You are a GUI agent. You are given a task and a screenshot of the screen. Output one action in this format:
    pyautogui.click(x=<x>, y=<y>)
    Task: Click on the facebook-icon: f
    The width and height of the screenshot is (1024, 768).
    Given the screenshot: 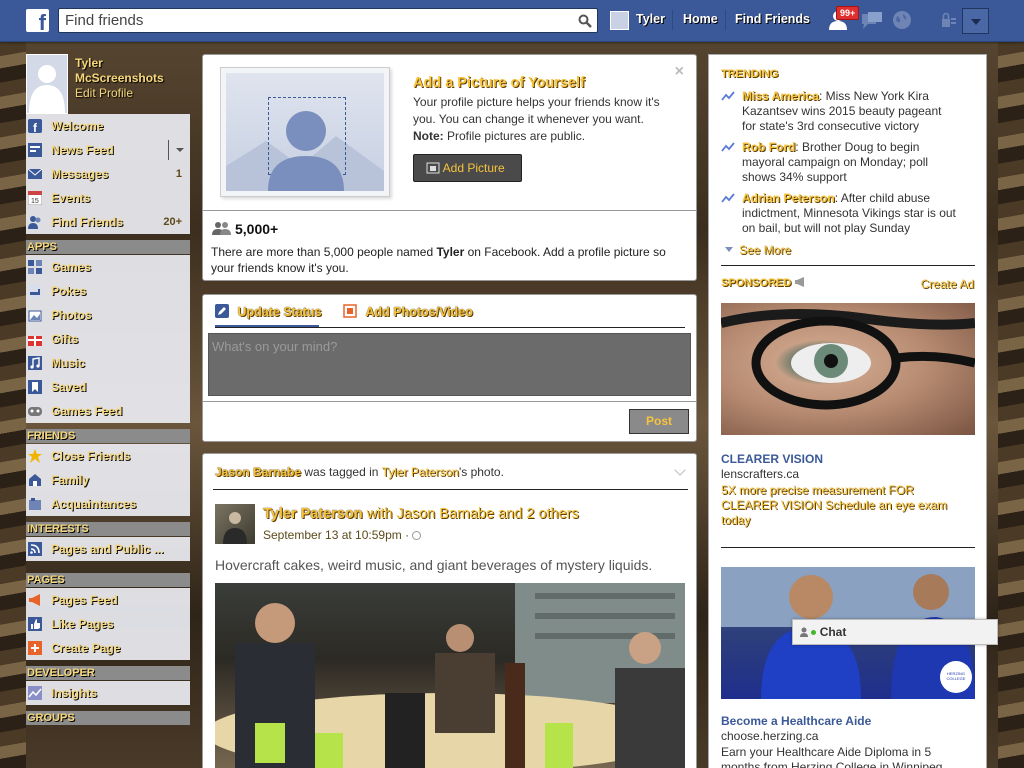 What is the action you would take?
    pyautogui.click(x=35, y=126)
    